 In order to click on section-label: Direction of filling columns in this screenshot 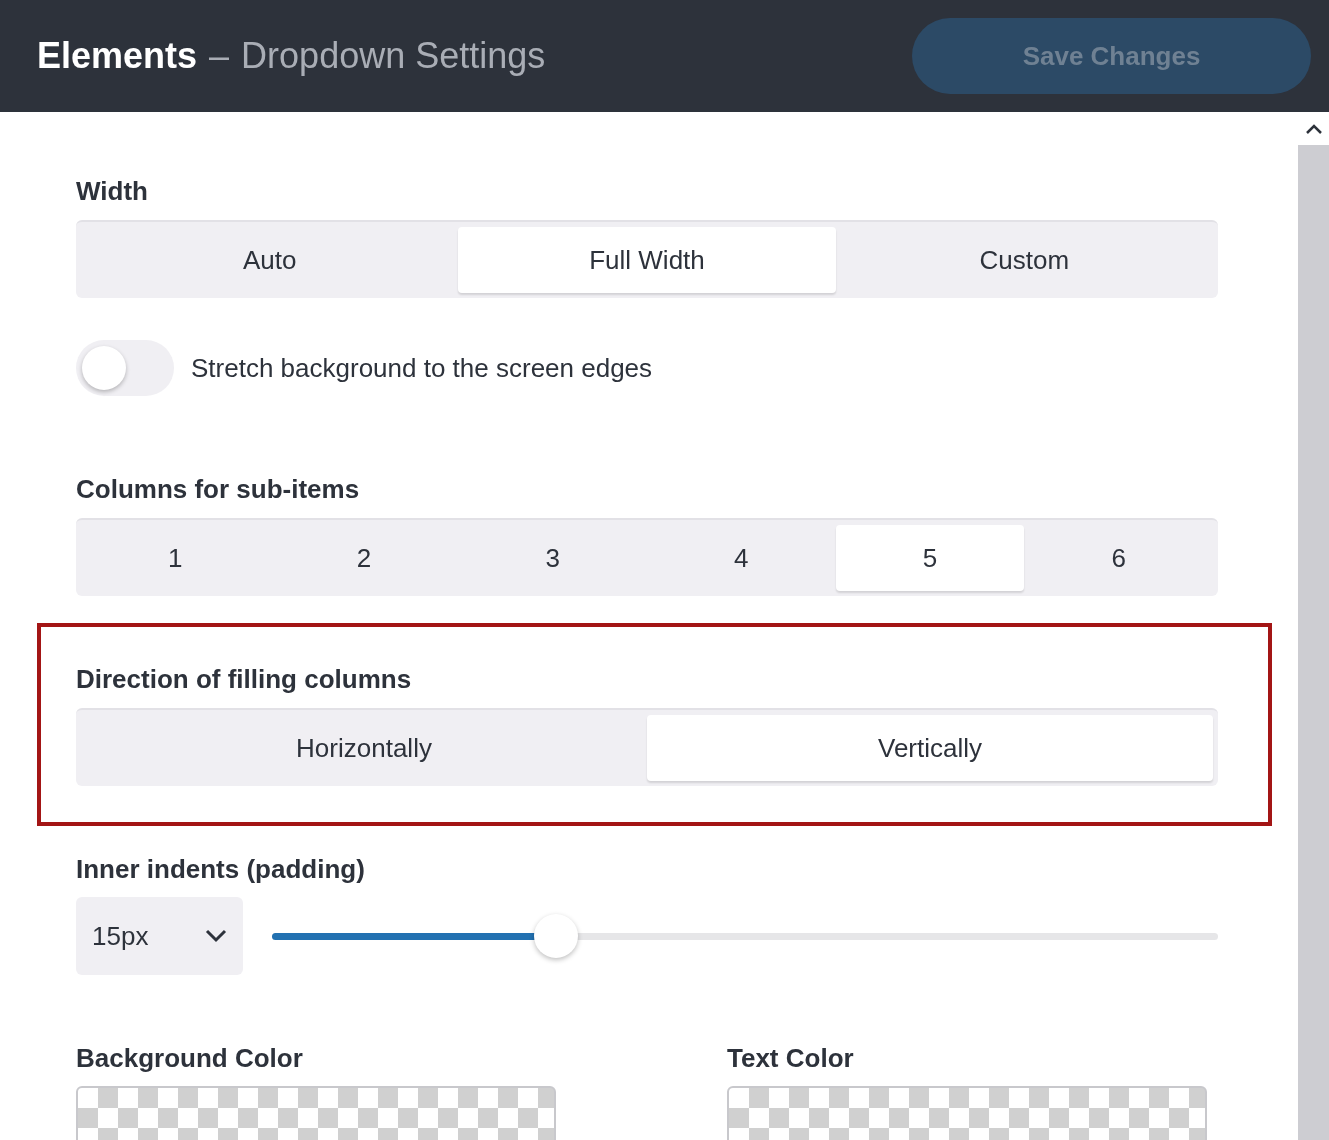, I will do `click(244, 679)`.